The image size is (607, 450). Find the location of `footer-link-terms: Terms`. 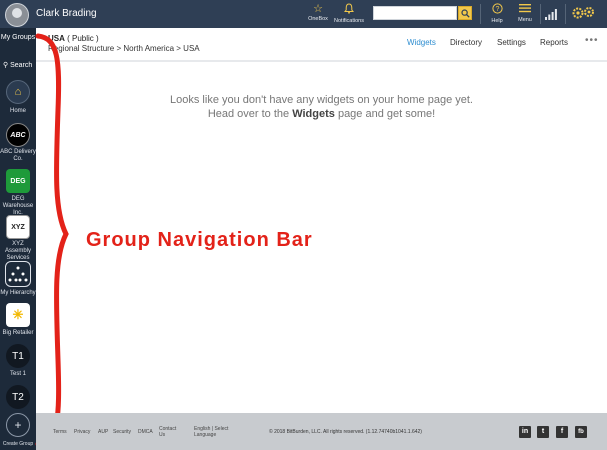

footer-link-terms: Terms is located at coordinates (60, 432).